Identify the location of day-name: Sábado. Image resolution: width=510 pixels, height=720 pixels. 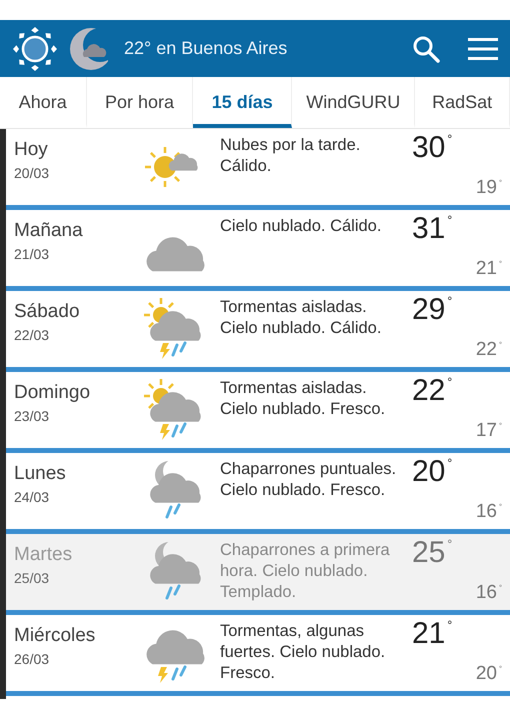
(47, 312).